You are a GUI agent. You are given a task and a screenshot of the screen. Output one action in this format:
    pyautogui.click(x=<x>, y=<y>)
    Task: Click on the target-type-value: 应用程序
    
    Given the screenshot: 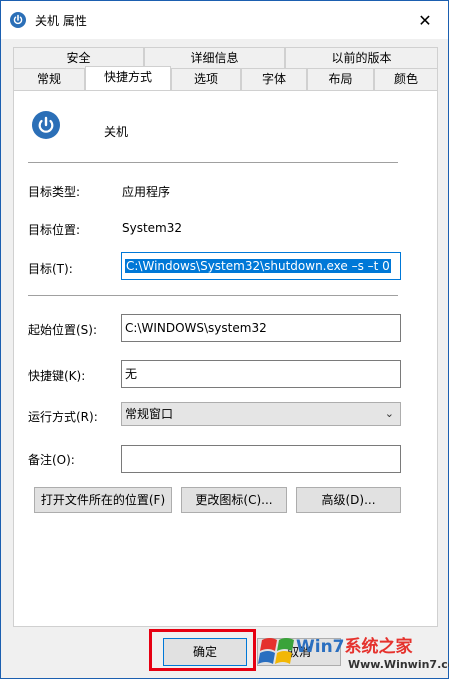 What is the action you would take?
    pyautogui.click(x=146, y=192)
    